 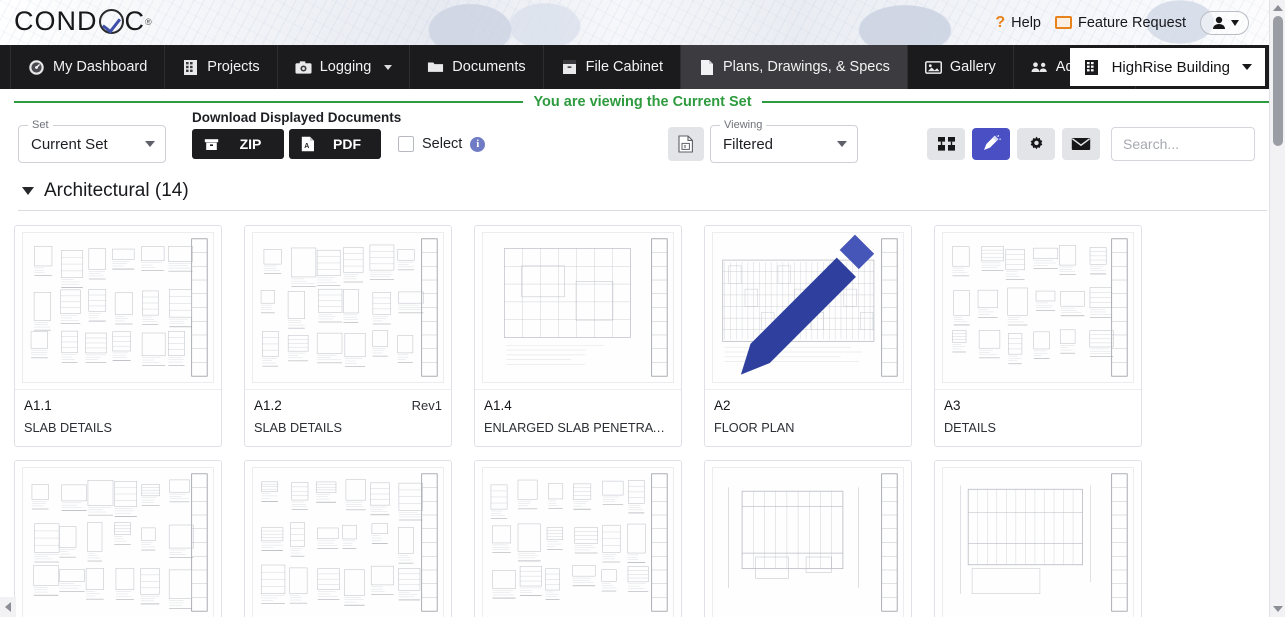 I want to click on scroll-up-arrow-icon, so click(x=1278, y=8).